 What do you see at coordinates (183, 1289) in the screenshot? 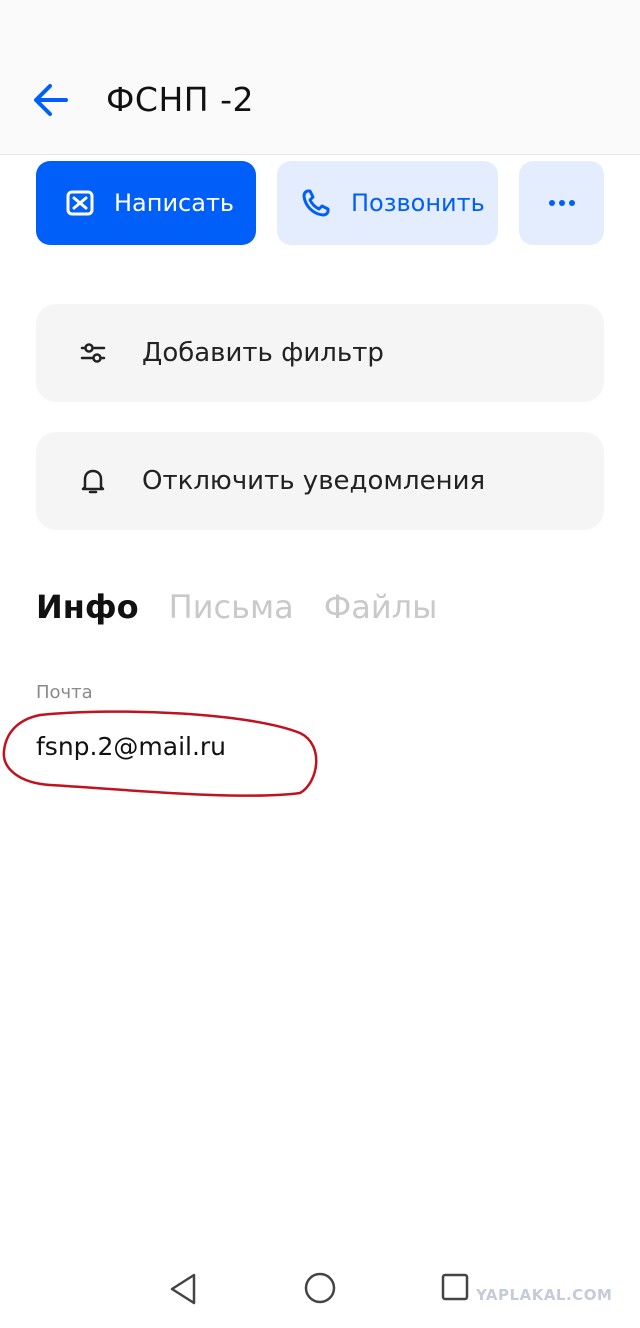
I see `nav-back-icon` at bounding box center [183, 1289].